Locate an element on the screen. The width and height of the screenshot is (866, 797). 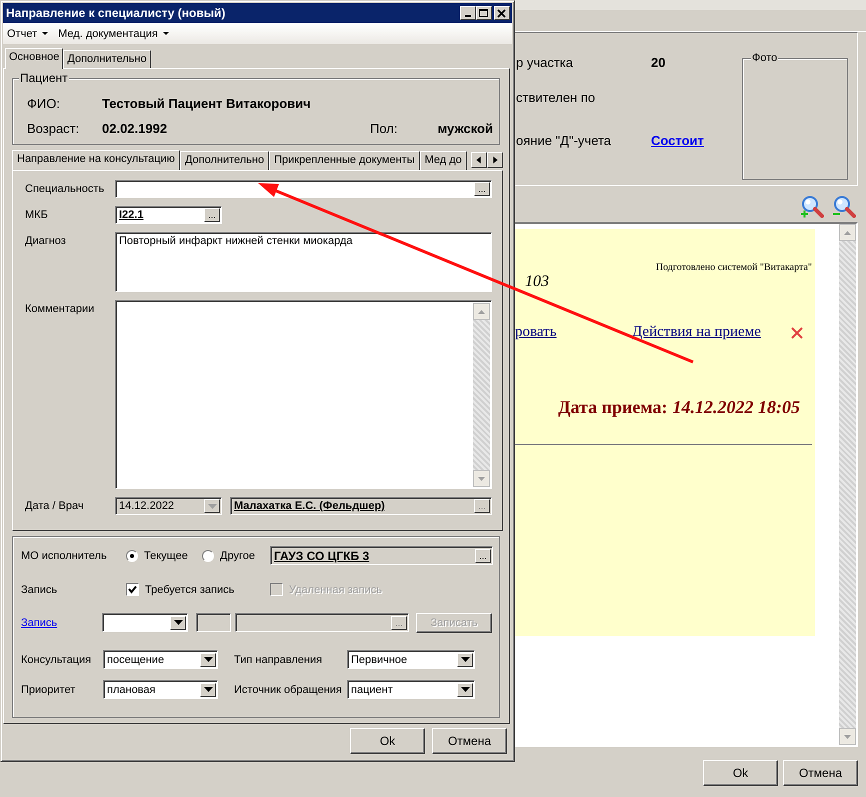
field-label: Приоритет is located at coordinates (48, 690).